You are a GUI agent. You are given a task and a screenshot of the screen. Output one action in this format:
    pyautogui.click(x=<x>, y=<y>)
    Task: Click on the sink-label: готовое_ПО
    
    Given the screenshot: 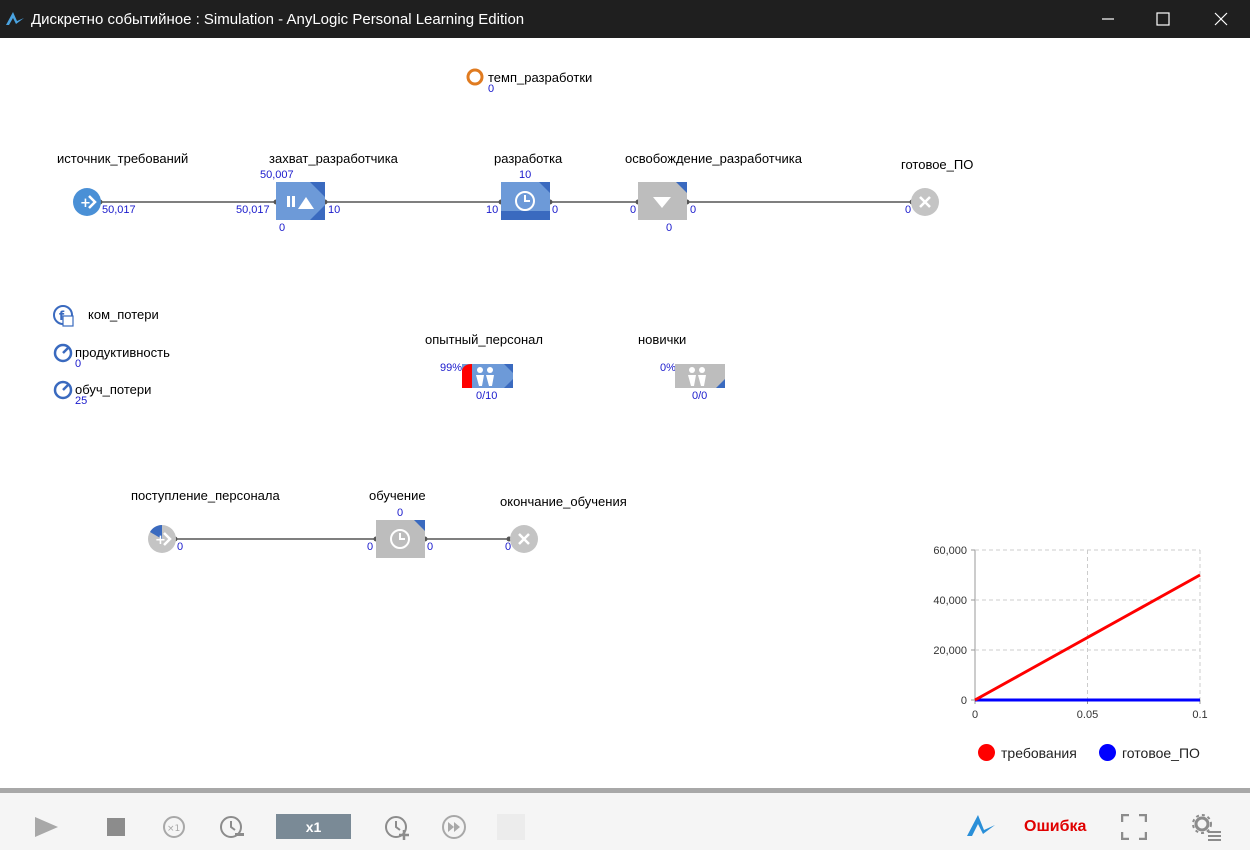 What is the action you would take?
    pyautogui.click(x=937, y=164)
    